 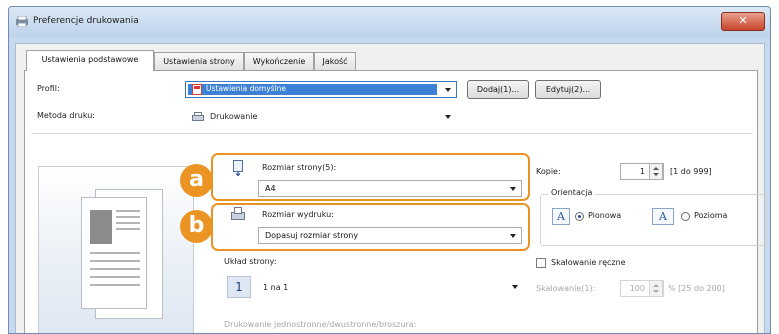 I want to click on tab-label: Ustawienia strony, so click(x=199, y=61).